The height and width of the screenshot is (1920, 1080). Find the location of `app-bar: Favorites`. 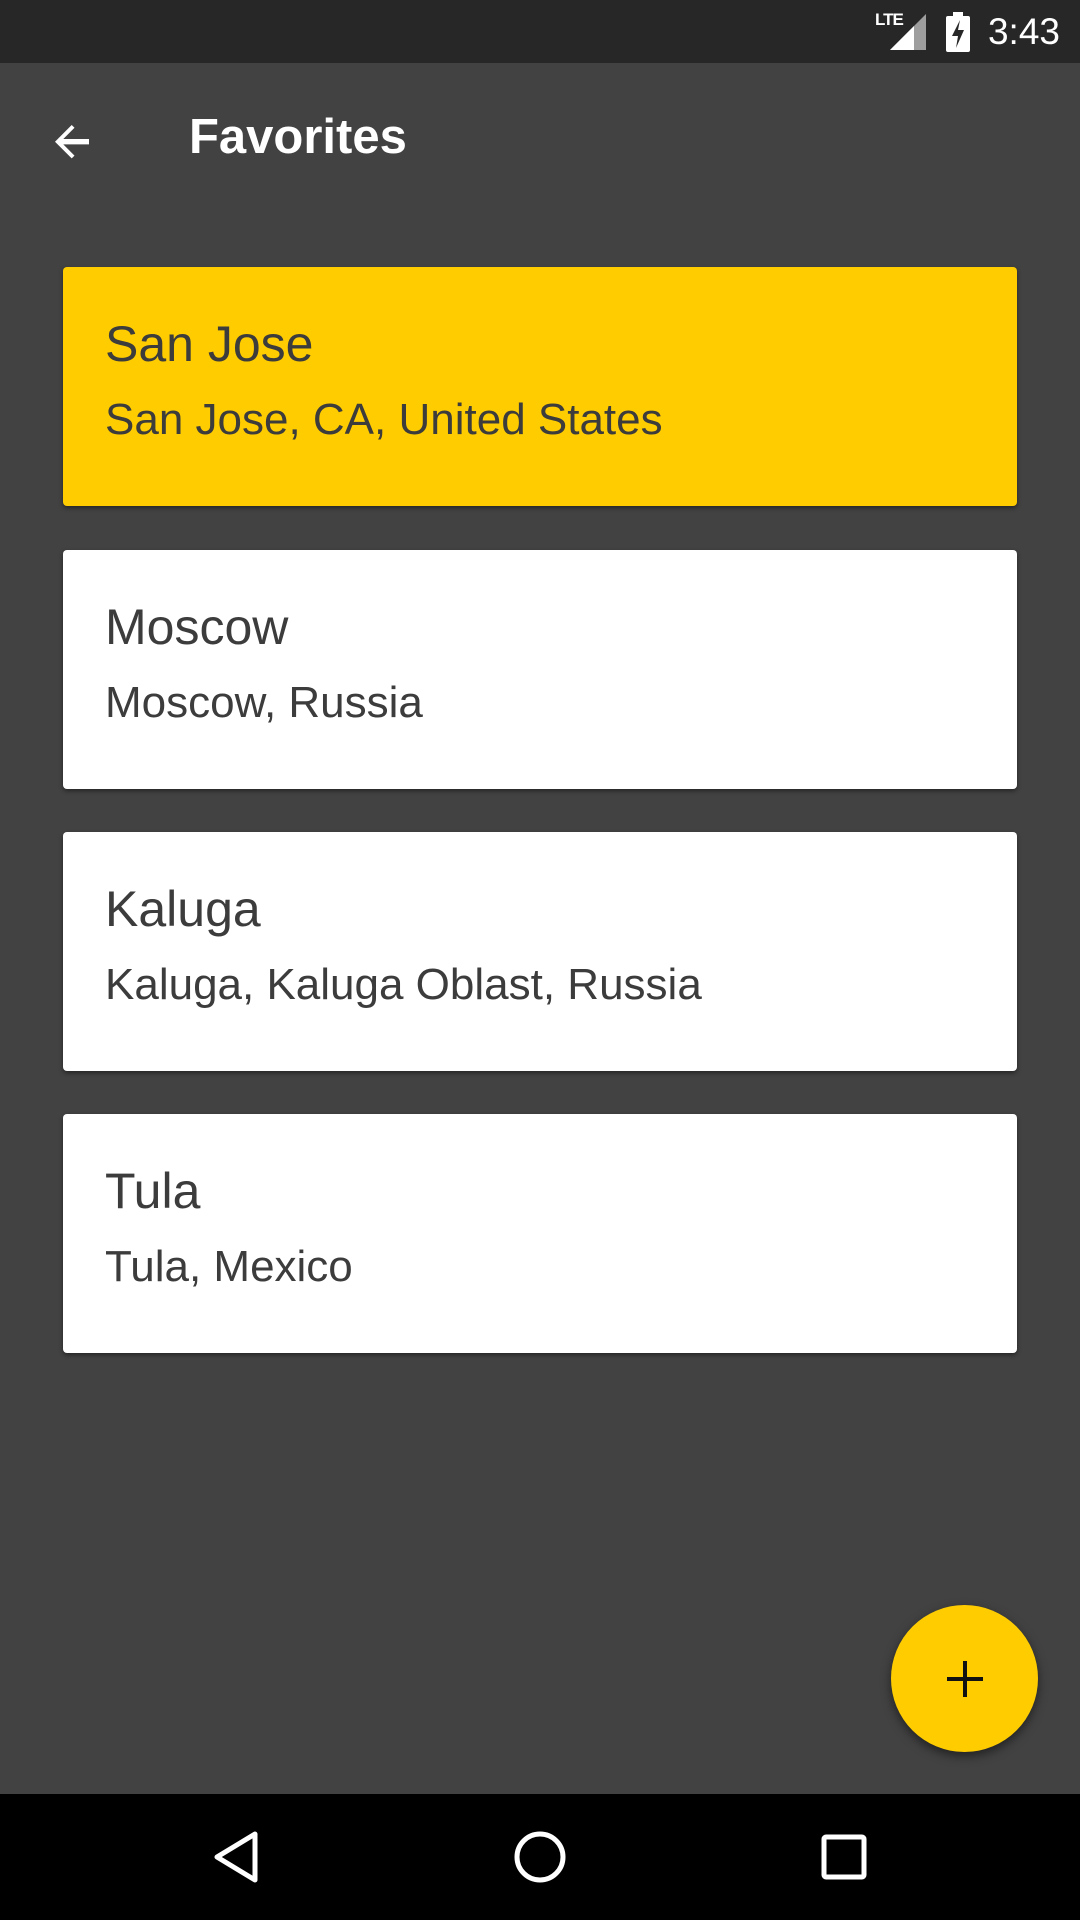

app-bar: Favorites is located at coordinates (540, 138).